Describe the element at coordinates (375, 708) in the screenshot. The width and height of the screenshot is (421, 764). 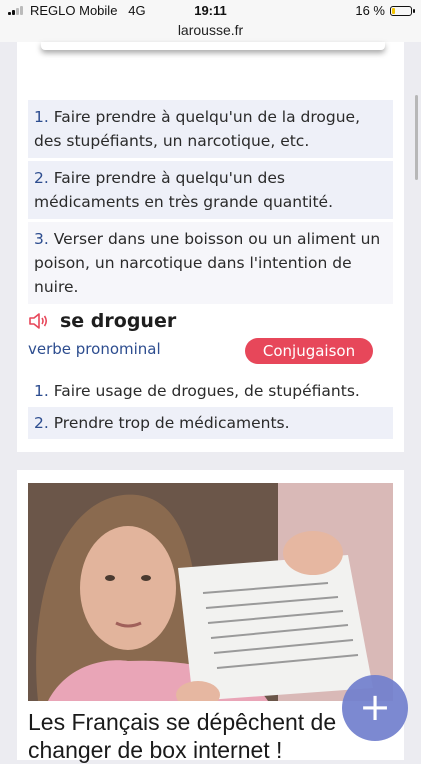
I see `plus-icon: +` at that location.